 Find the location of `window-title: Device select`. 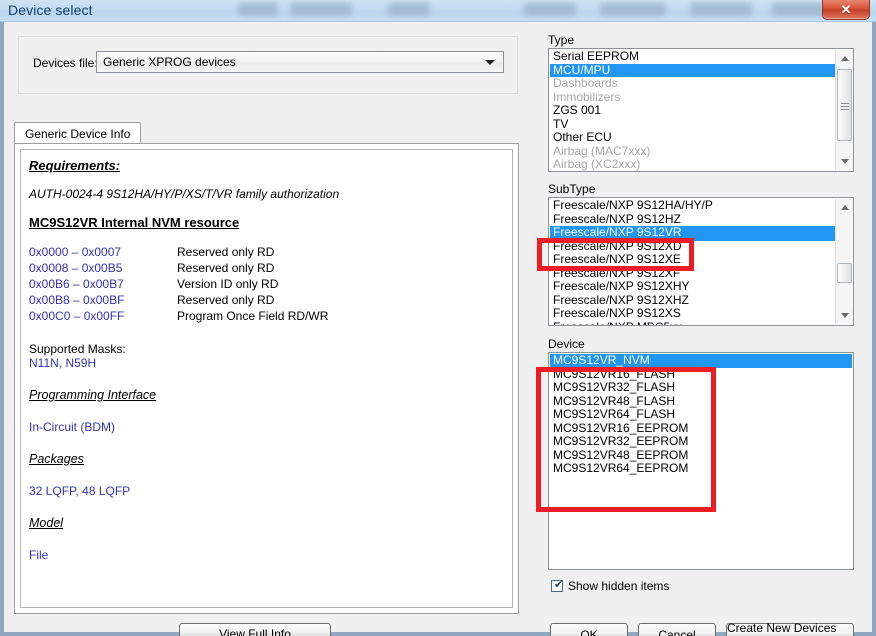

window-title: Device select is located at coordinates (50, 10).